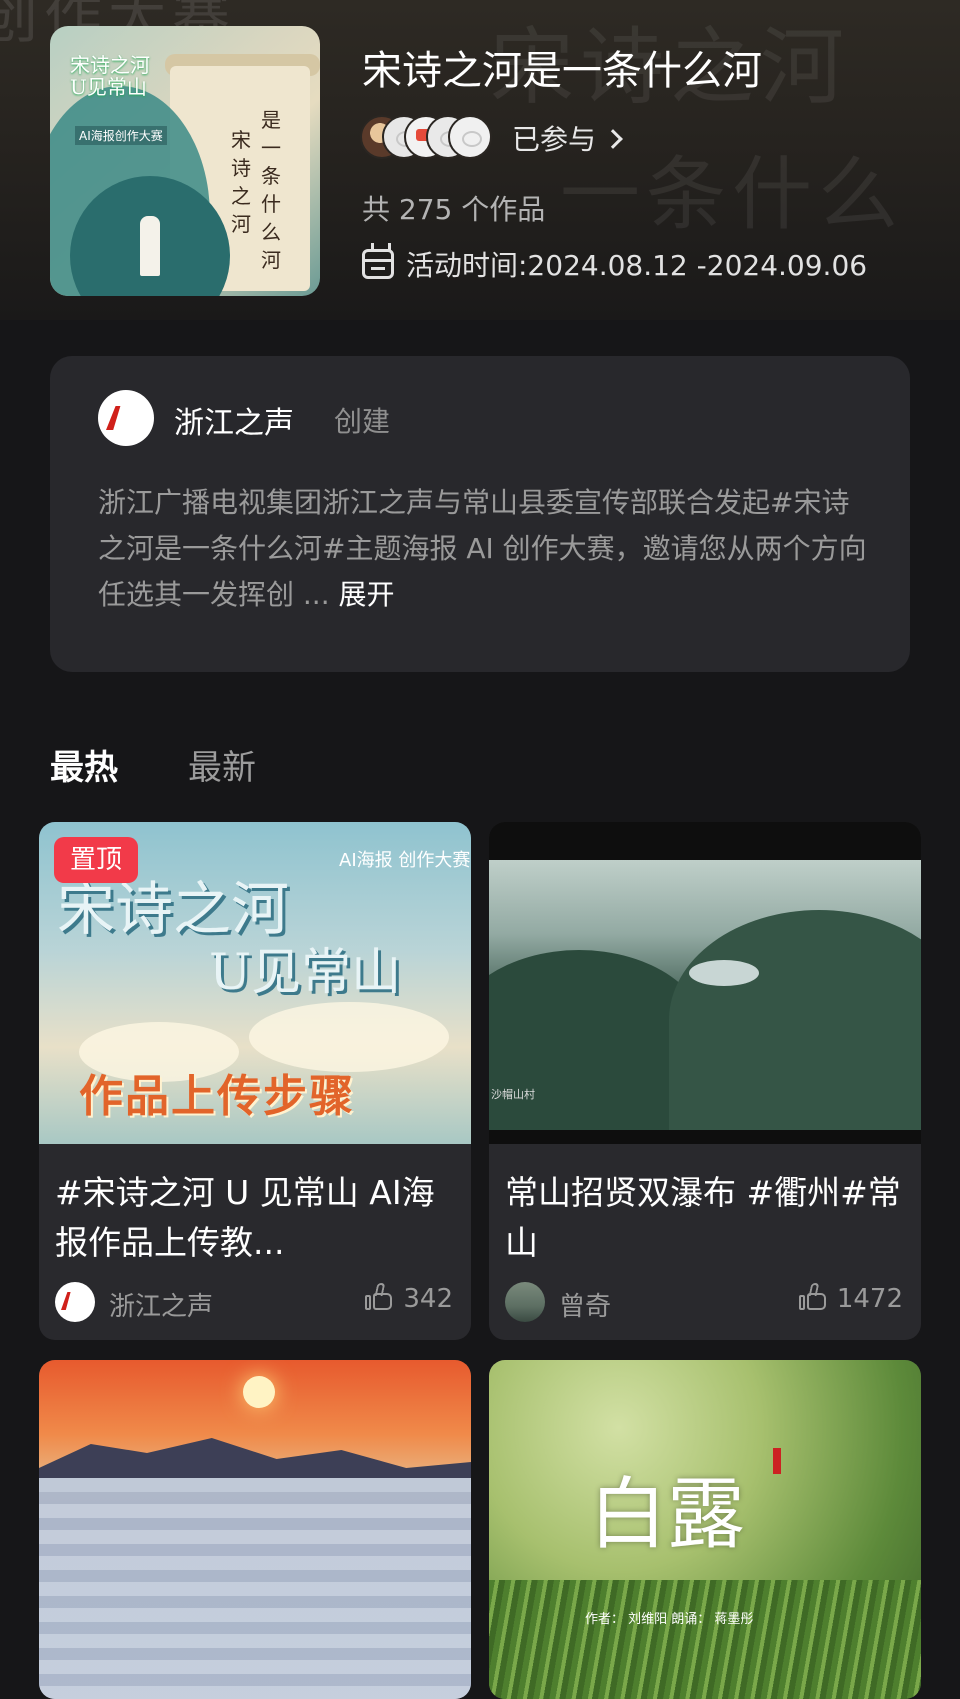 This screenshot has height=1699, width=960. Describe the element at coordinates (367, 594) in the screenshot. I see `expand-button: 展开` at that location.